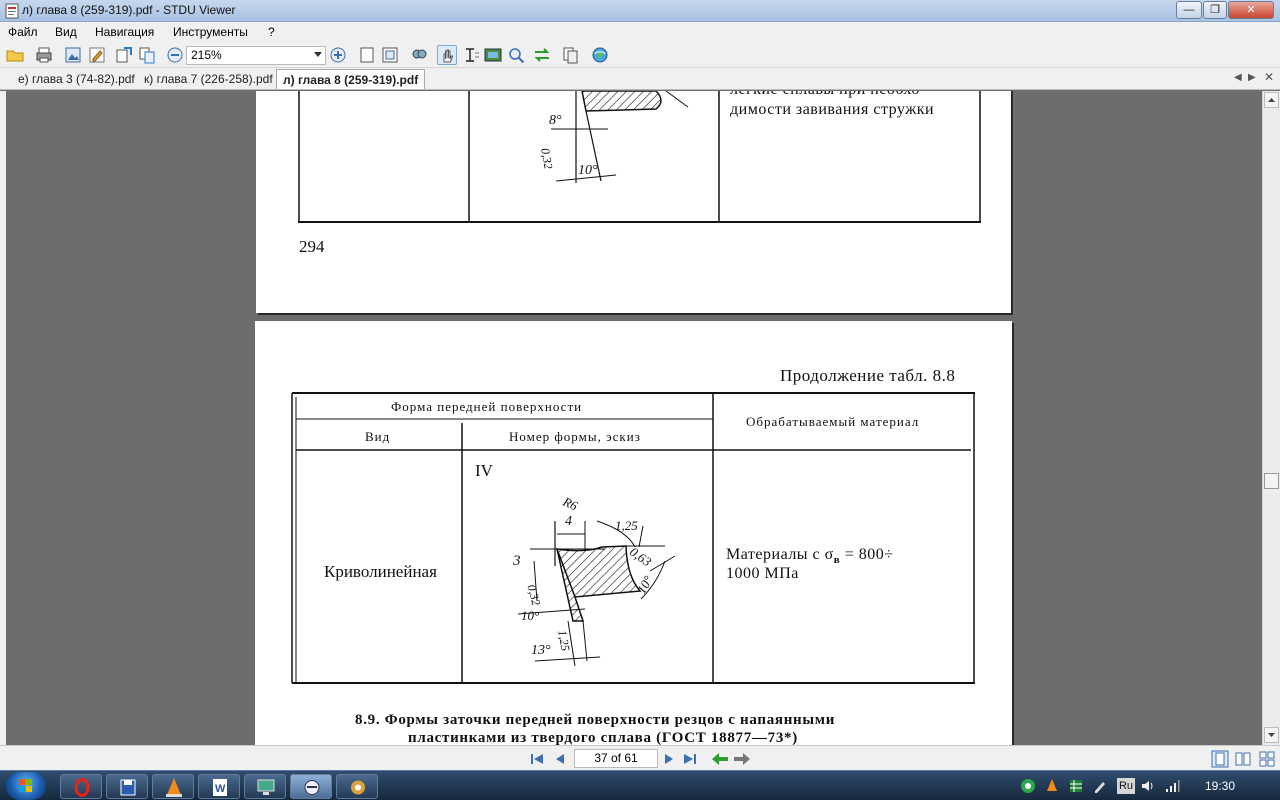 Image resolution: width=1280 pixels, height=800 pixels. Describe the element at coordinates (1126, 786) in the screenshot. I see `language-indicator: Ru` at that location.